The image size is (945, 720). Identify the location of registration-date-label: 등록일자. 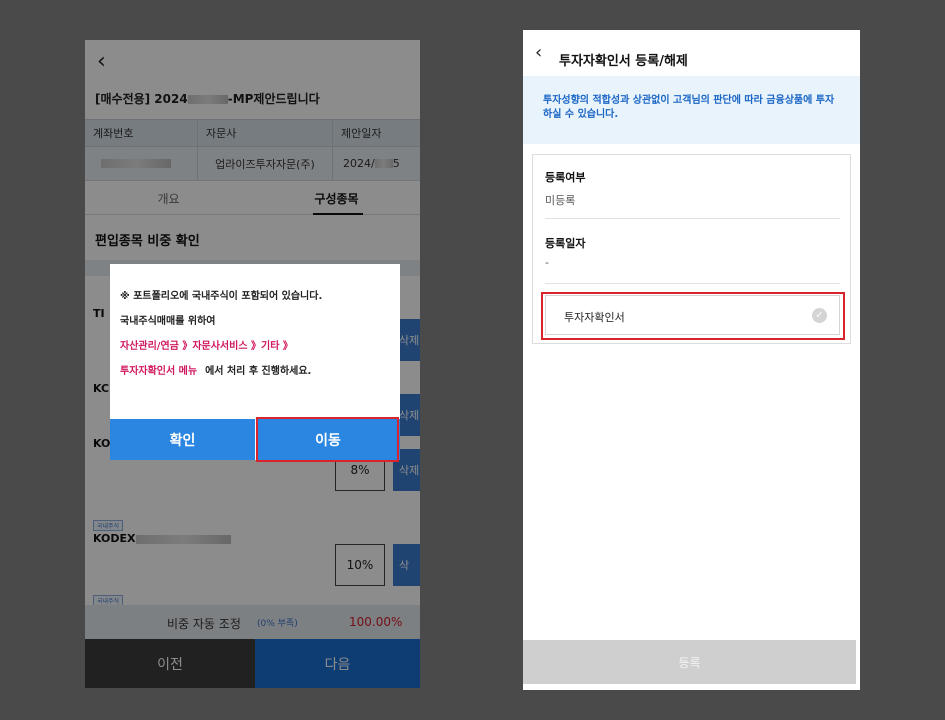
(565, 243).